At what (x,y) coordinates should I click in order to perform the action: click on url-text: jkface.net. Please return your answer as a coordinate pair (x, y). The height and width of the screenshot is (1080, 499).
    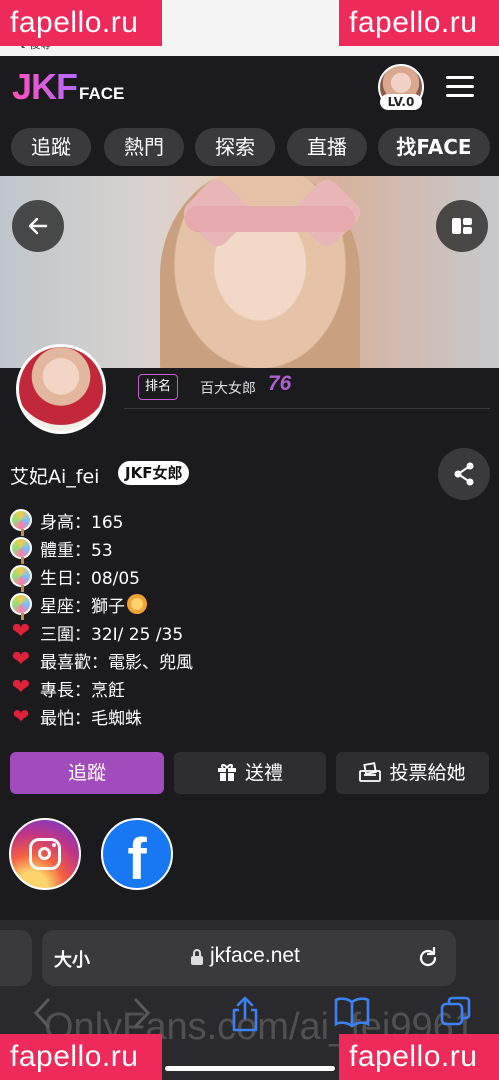
    Looking at the image, I should click on (255, 955).